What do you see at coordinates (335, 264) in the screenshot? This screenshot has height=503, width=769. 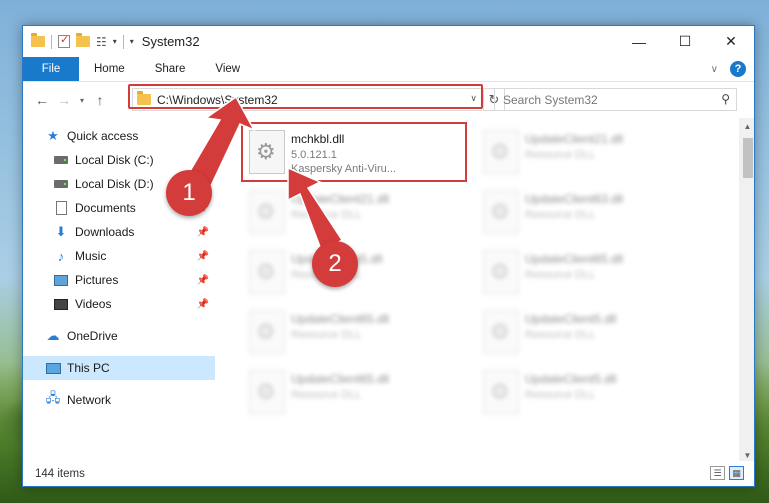 I see `callout-step-2: 2` at bounding box center [335, 264].